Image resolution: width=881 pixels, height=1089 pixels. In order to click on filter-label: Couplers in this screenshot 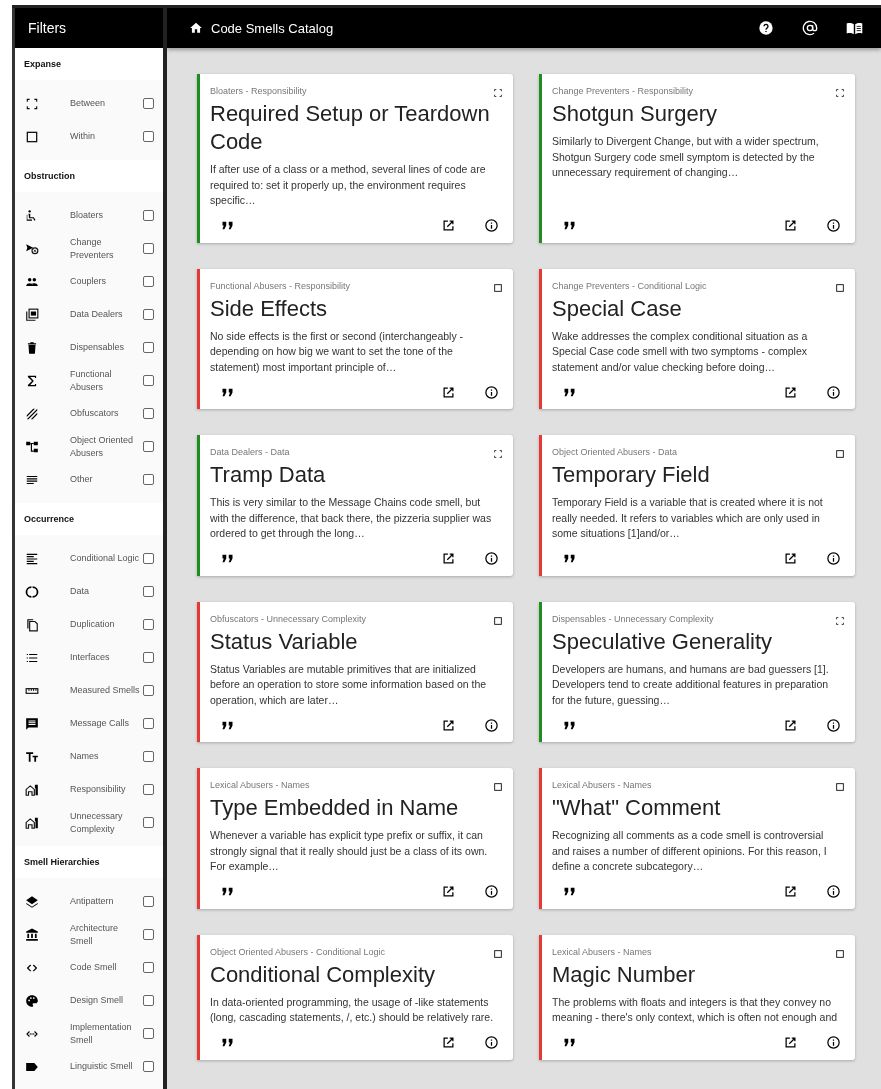, I will do `click(89, 281)`.